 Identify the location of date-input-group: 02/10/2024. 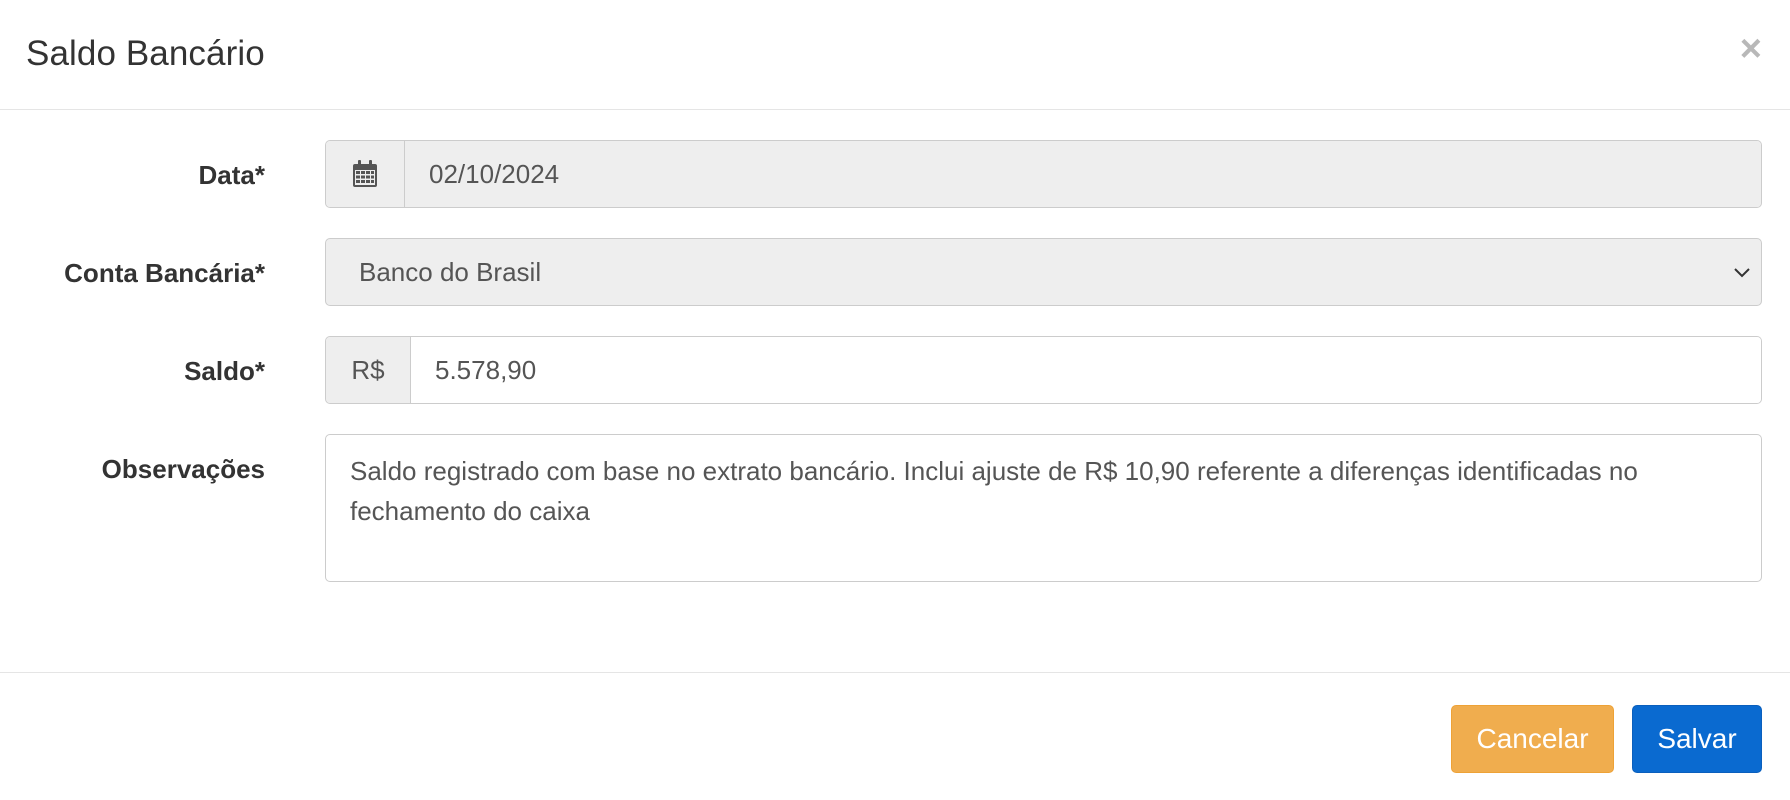
(1043, 174).